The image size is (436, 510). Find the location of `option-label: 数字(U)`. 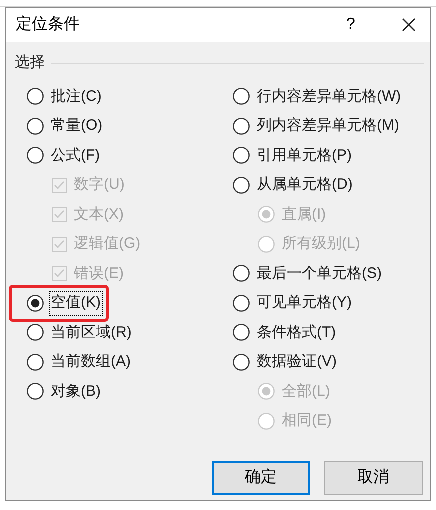

option-label: 数字(U) is located at coordinates (99, 185).